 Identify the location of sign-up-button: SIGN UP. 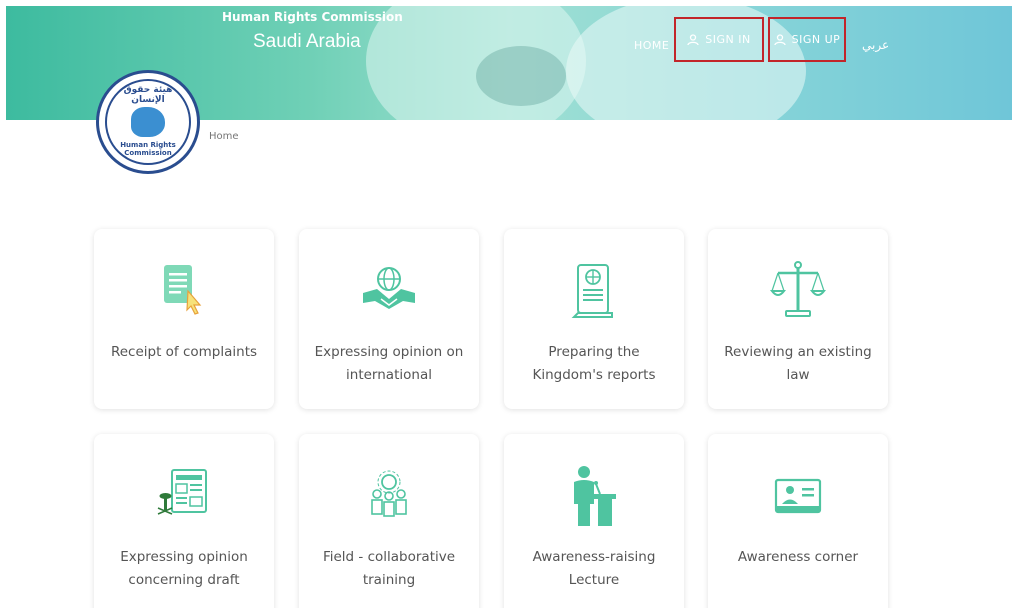
(807, 39).